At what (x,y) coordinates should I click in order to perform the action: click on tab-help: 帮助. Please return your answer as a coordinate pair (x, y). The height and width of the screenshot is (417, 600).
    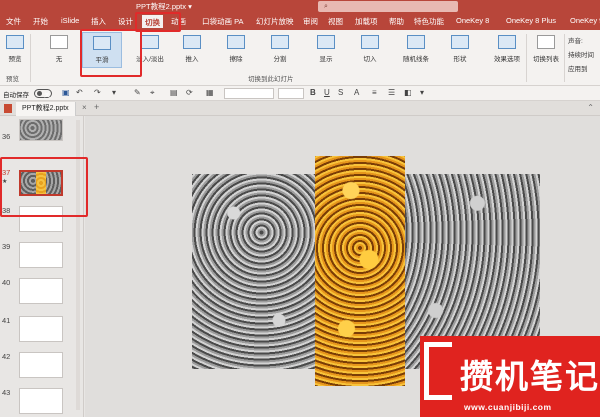
    Looking at the image, I should click on (396, 21).